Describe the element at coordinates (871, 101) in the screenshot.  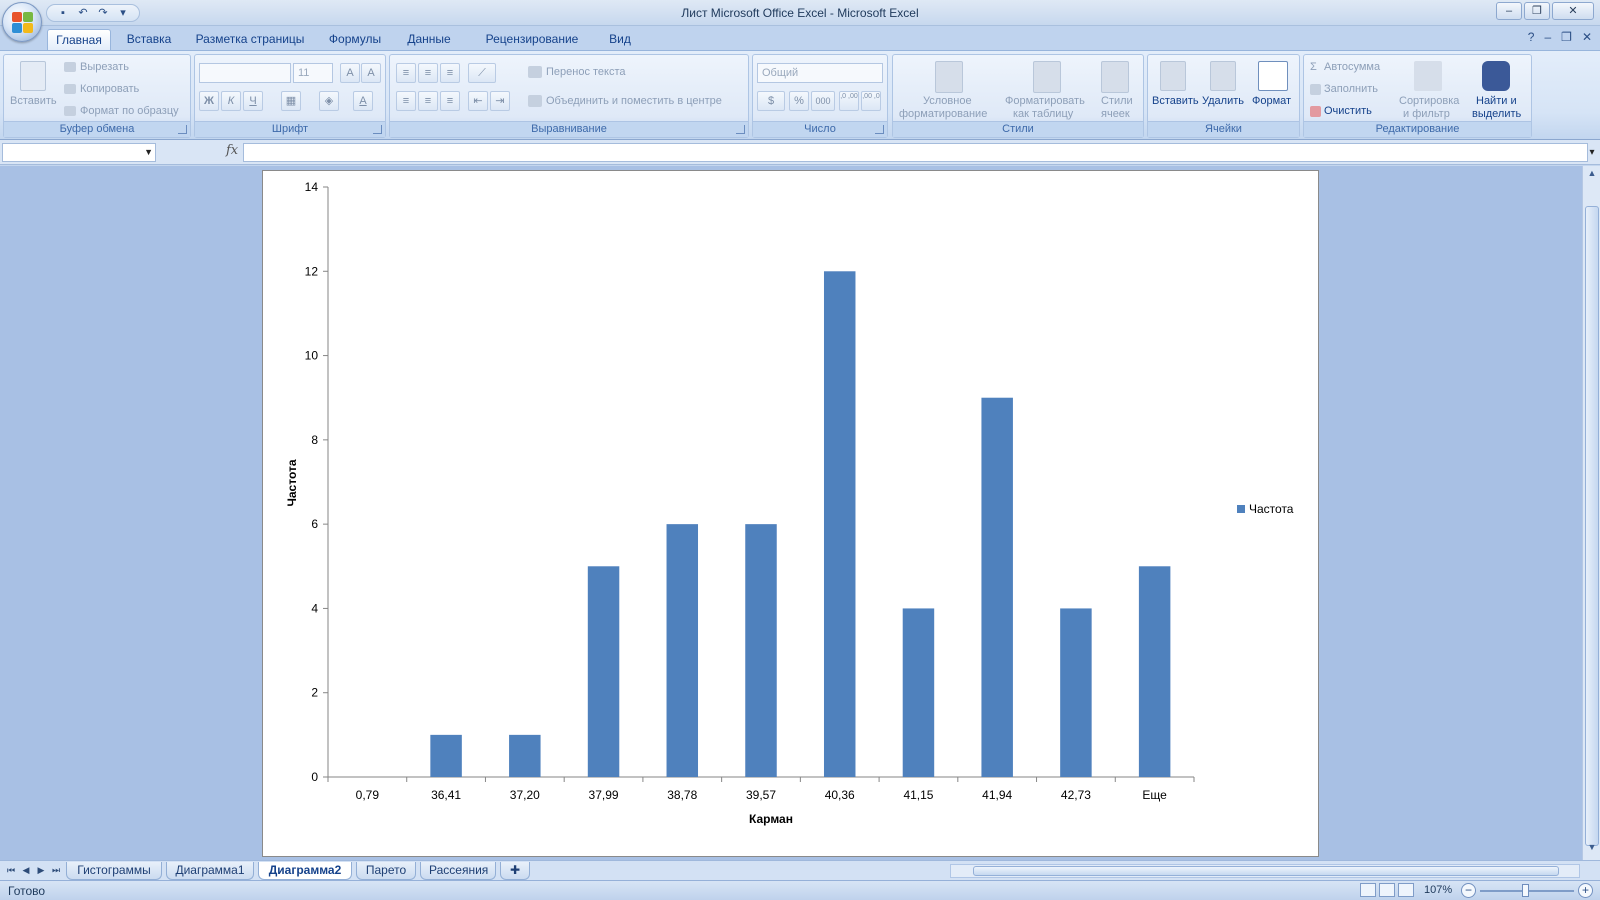
I see `decrease-decimal-button: ,00 ,0` at that location.